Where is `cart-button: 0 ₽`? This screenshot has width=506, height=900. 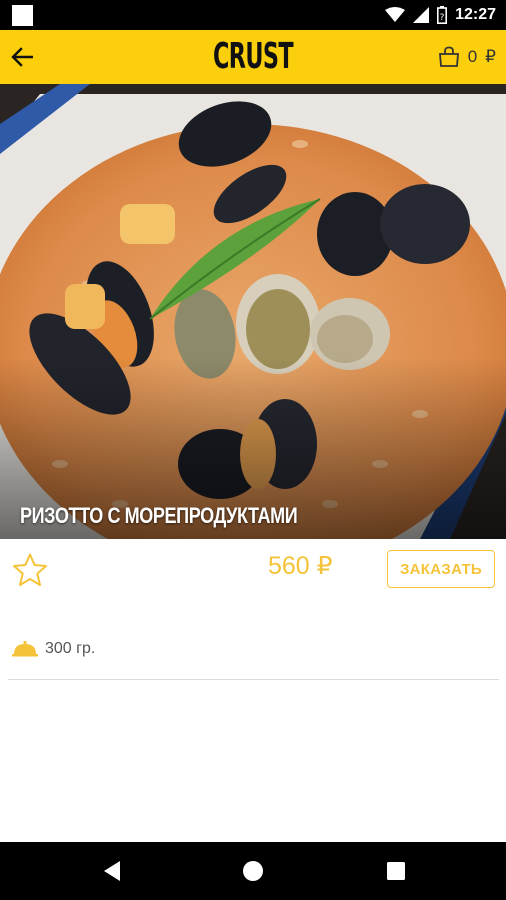
cart-button: 0 ₽ is located at coordinates (467, 57).